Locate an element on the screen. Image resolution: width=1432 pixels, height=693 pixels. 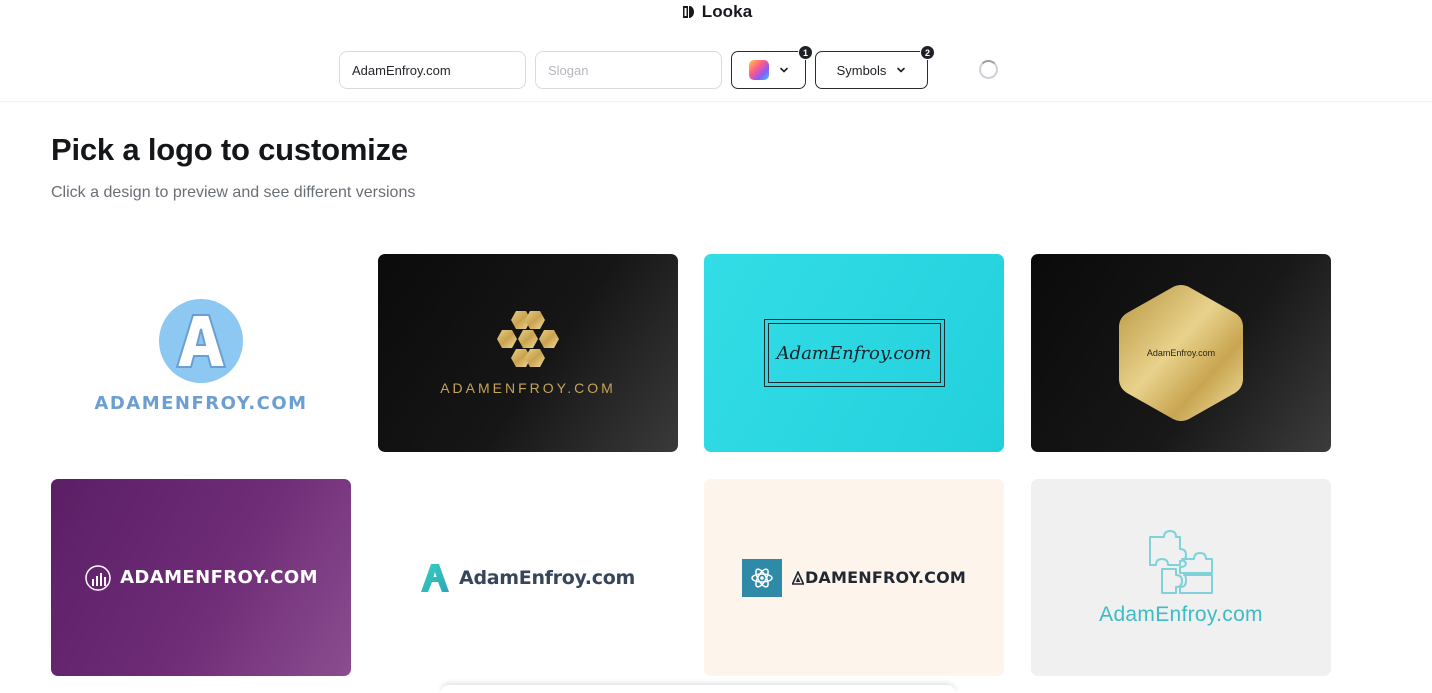
double-frame: AdamEnfroy.com is located at coordinates (854, 353).